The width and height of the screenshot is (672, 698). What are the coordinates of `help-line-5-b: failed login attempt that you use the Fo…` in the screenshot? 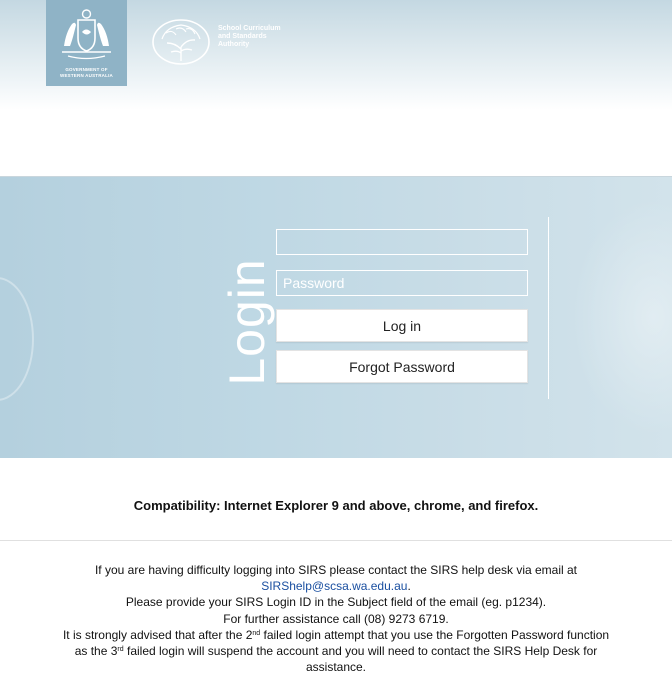 It's located at (435, 634).